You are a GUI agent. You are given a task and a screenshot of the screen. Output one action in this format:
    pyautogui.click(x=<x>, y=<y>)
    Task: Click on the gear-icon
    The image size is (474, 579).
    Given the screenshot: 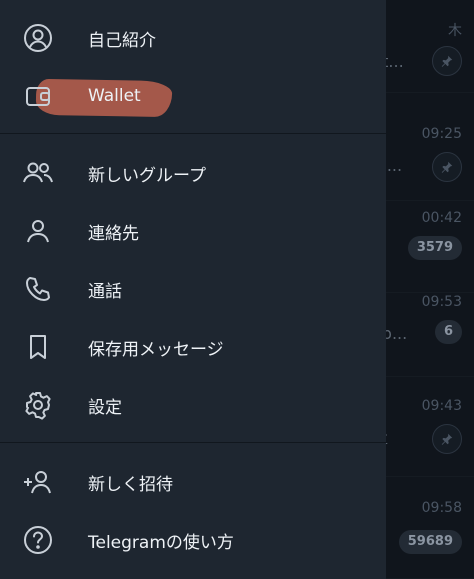 What is the action you would take?
    pyautogui.click(x=38, y=405)
    